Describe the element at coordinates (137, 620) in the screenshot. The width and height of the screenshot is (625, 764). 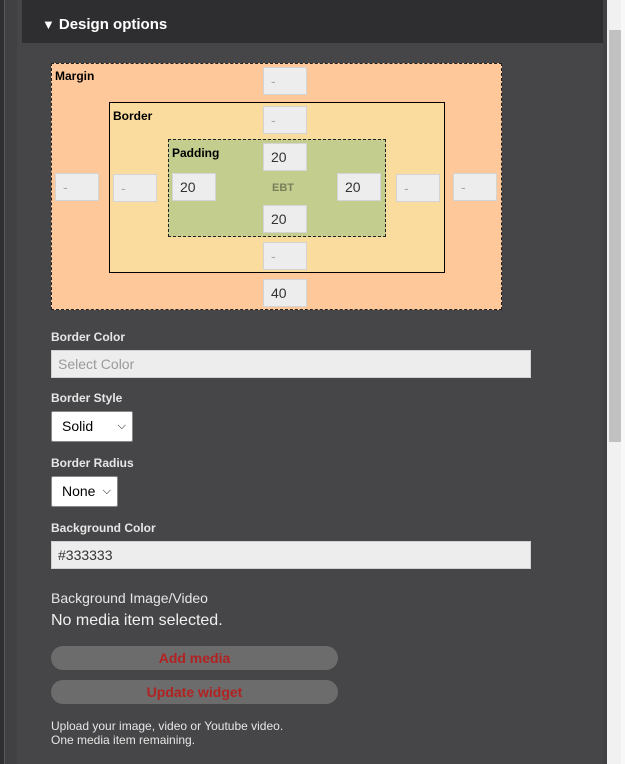
I see `media-status-text: No media item selected.` at that location.